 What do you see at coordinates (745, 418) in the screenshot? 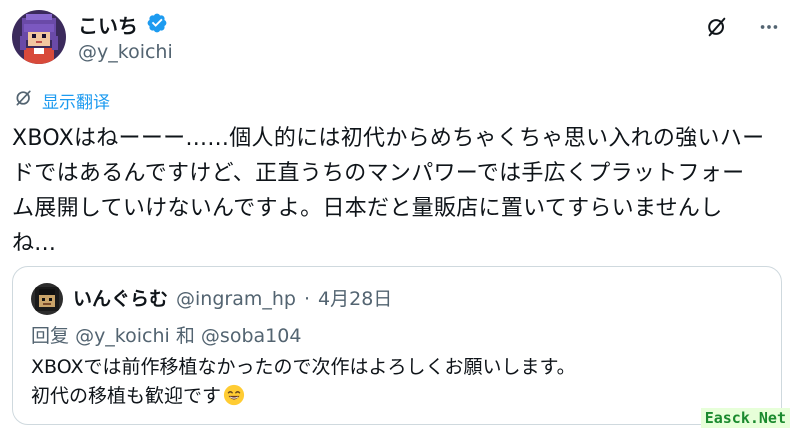
I see `watermark: Easck.Net` at bounding box center [745, 418].